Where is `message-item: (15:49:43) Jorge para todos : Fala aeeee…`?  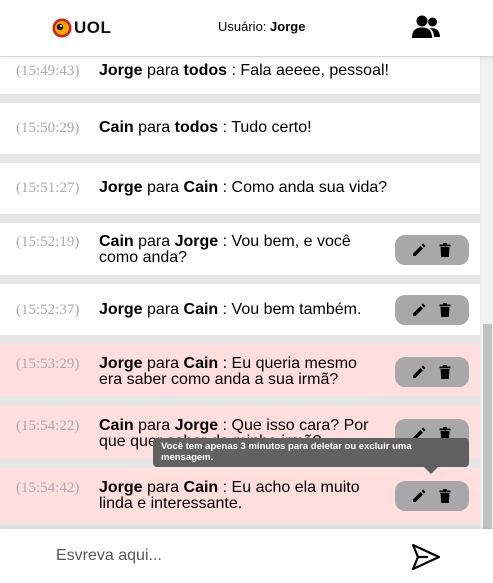 message-item: (15:49:43) Jorge para todos : Fala aeeee… is located at coordinates (240, 75).